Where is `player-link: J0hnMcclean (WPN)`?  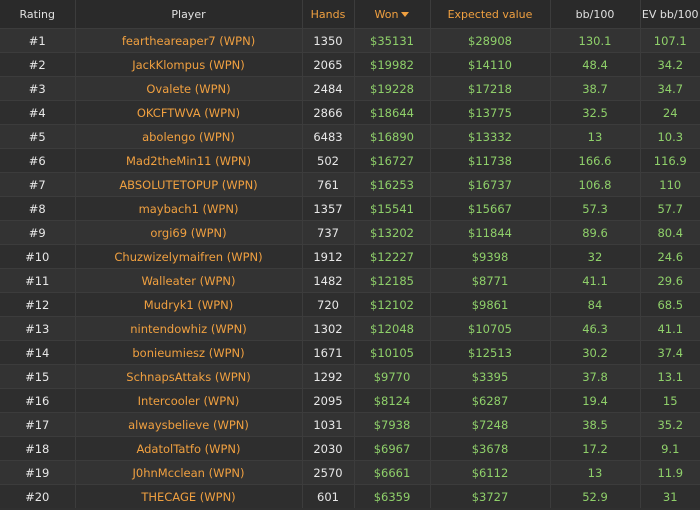 player-link: J0hnMcclean (WPN) is located at coordinates (189, 472).